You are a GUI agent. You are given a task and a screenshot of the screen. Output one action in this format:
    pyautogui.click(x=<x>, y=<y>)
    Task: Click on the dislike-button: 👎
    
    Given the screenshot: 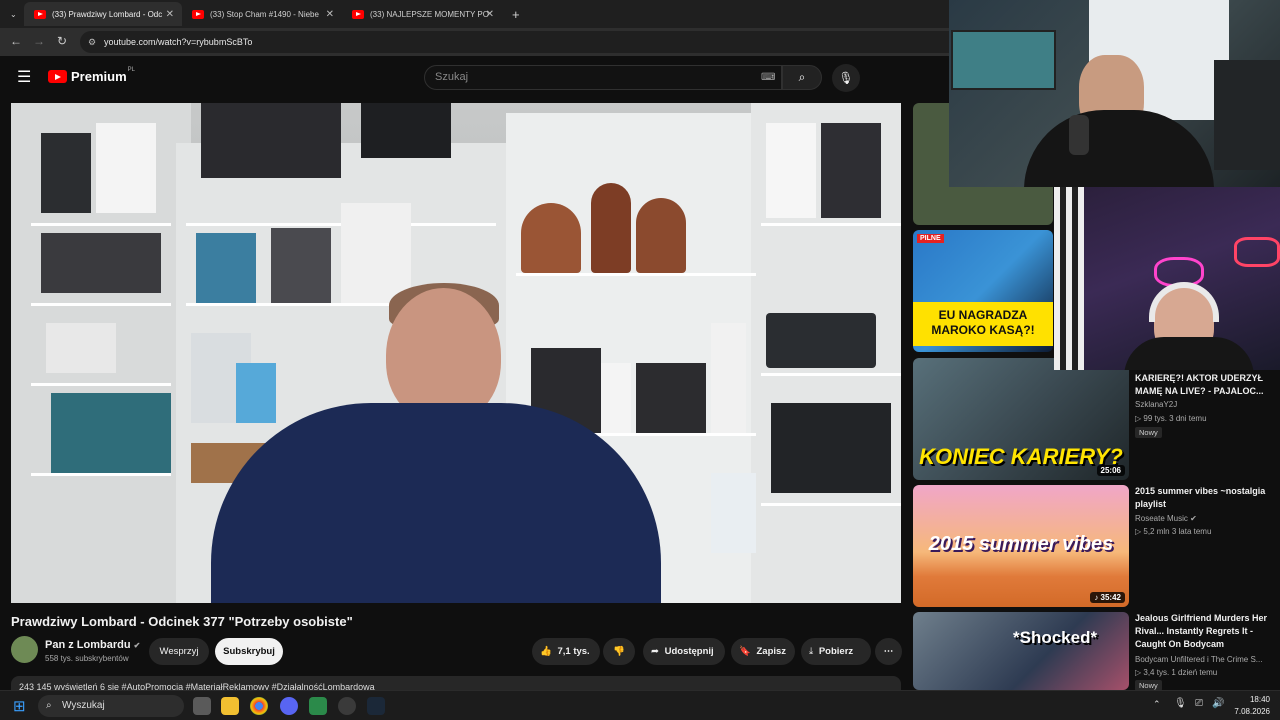 What is the action you would take?
    pyautogui.click(x=619, y=651)
    